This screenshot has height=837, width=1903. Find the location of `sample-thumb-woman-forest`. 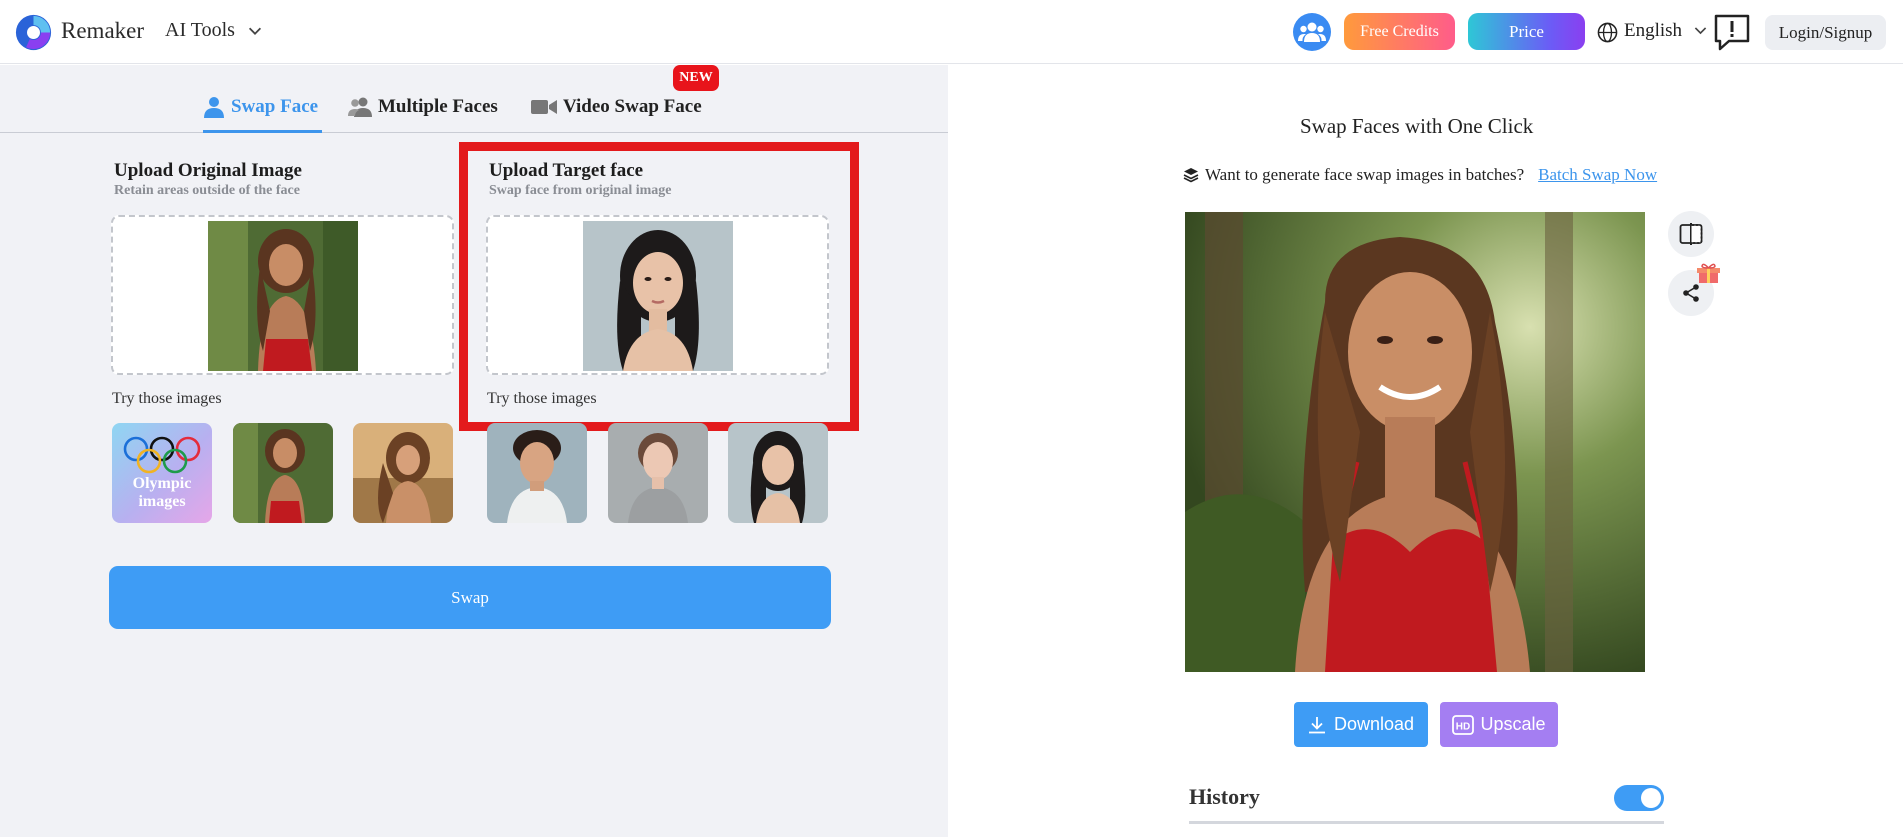

sample-thumb-woman-forest is located at coordinates (283, 473).